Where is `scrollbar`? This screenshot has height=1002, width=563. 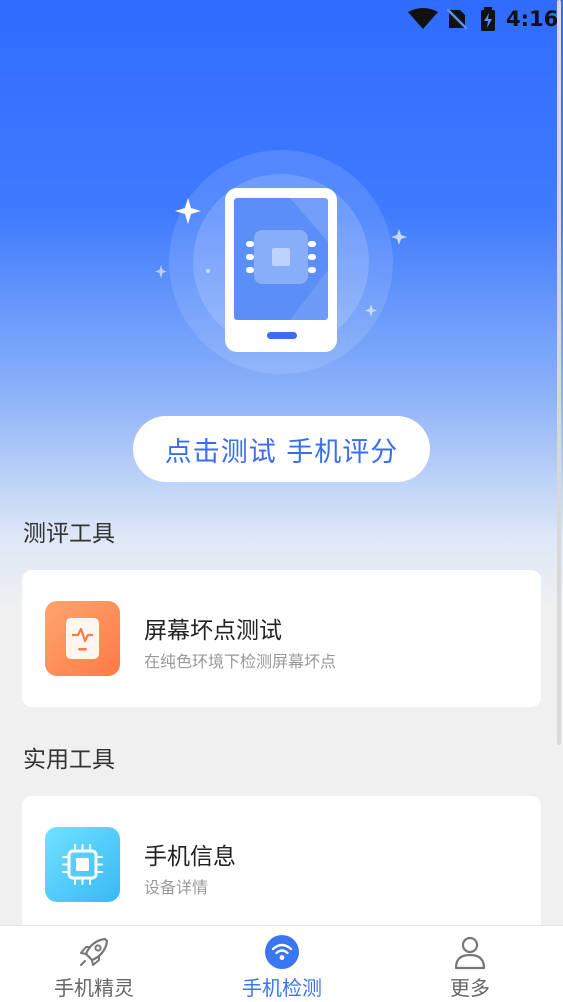
scrollbar is located at coordinates (559, 372).